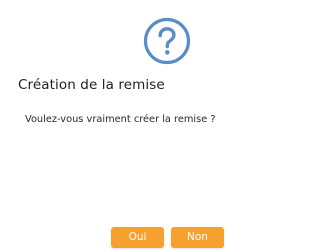  I want to click on question-circle-icon, so click(167, 41).